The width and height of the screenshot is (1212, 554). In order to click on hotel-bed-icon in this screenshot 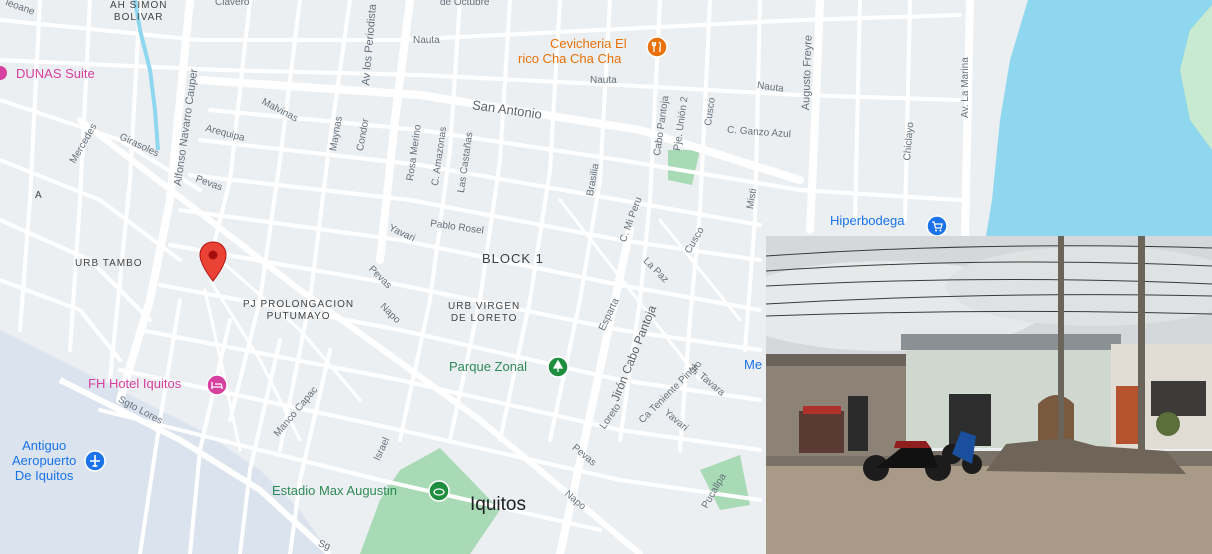, I will do `click(217, 385)`.